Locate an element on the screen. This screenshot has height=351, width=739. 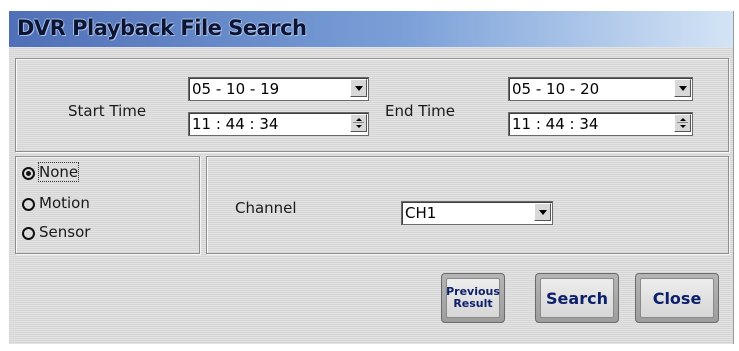
title-bar: DVR Playback File Search is located at coordinates (371, 29).